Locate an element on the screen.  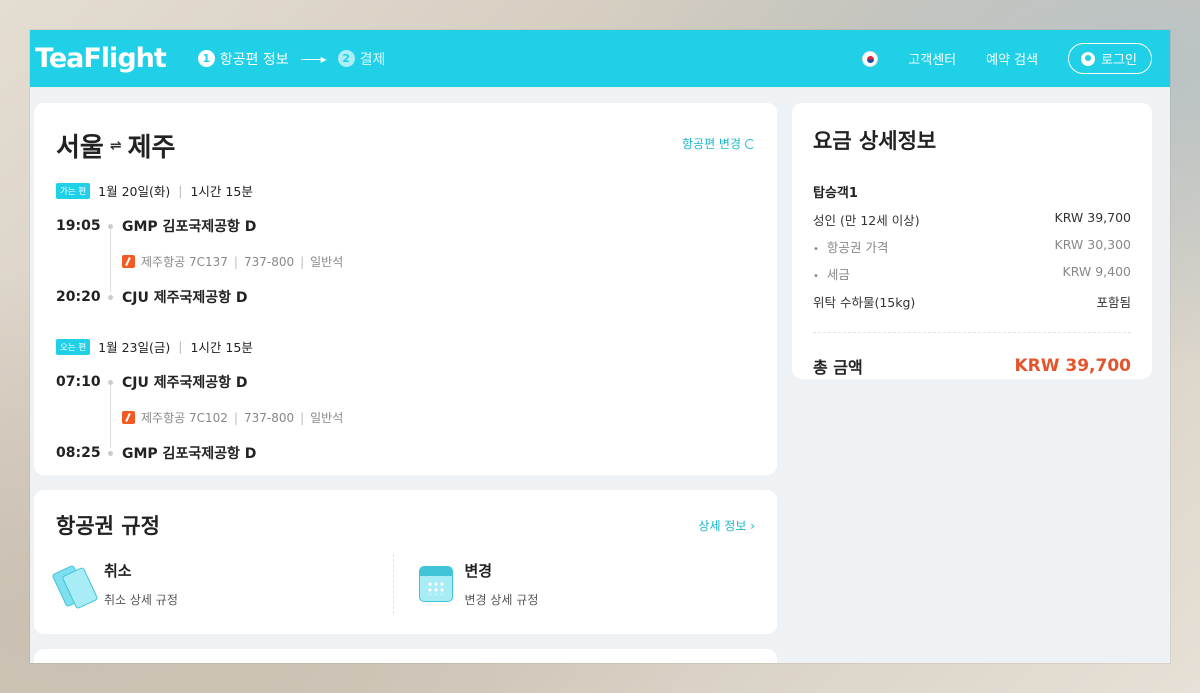
rules-detail-link: 상세 정보 › is located at coordinates (726, 525).